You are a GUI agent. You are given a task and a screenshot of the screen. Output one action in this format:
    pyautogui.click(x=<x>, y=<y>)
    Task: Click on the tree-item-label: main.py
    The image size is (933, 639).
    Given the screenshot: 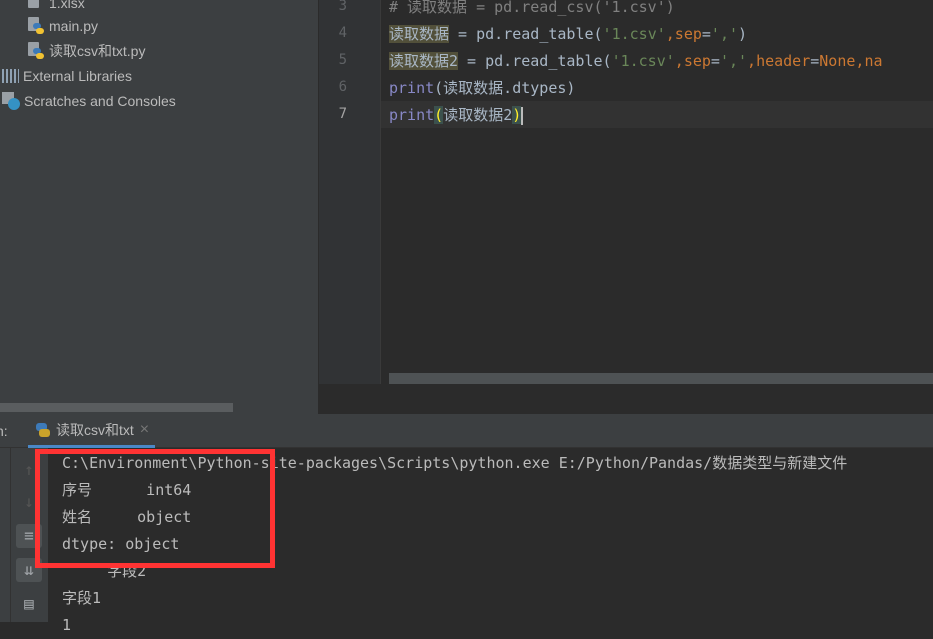 What is the action you would take?
    pyautogui.click(x=74, y=26)
    